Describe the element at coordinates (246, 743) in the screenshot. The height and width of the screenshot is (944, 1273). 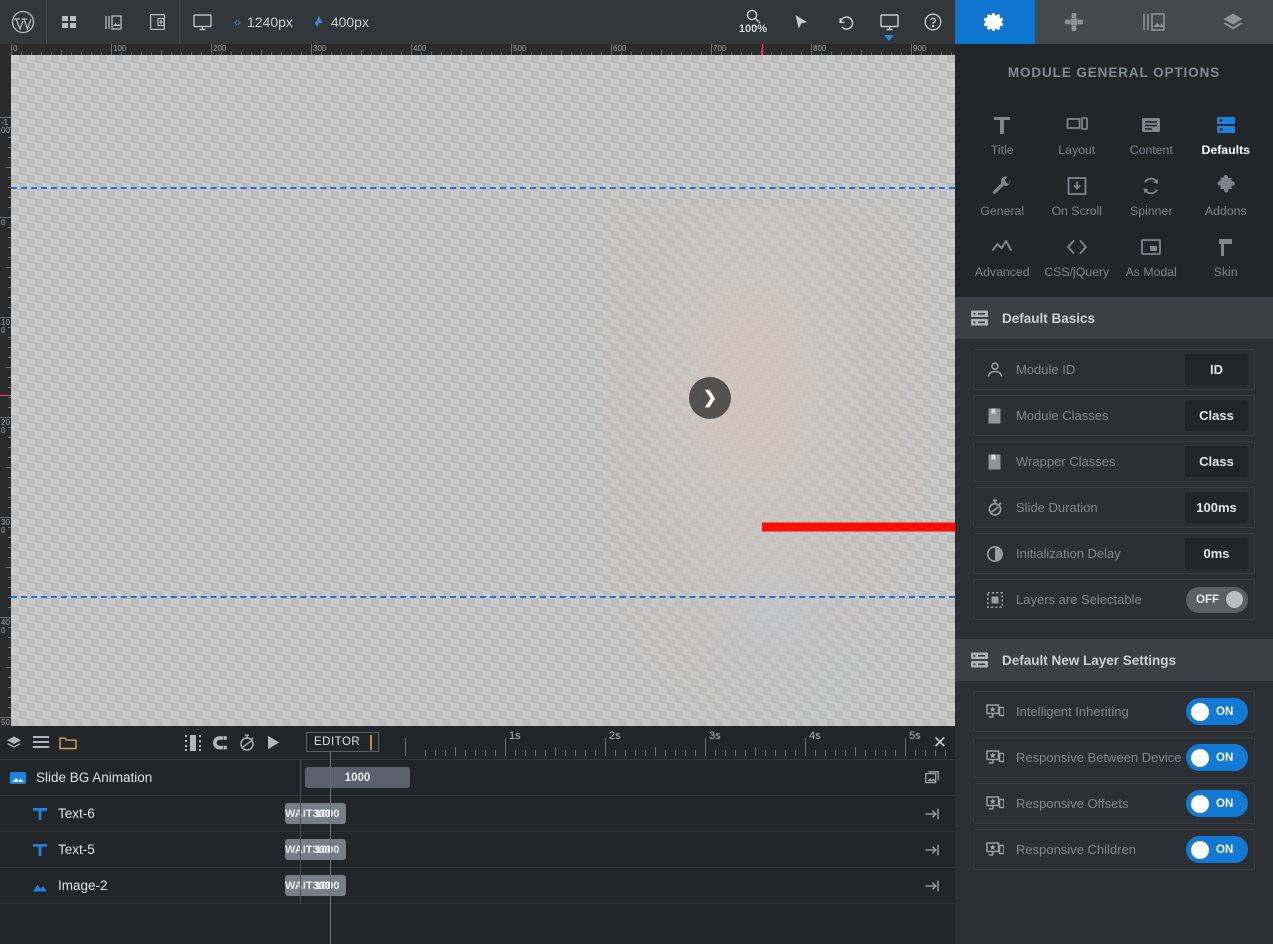
I see `stopwatch-icon` at that location.